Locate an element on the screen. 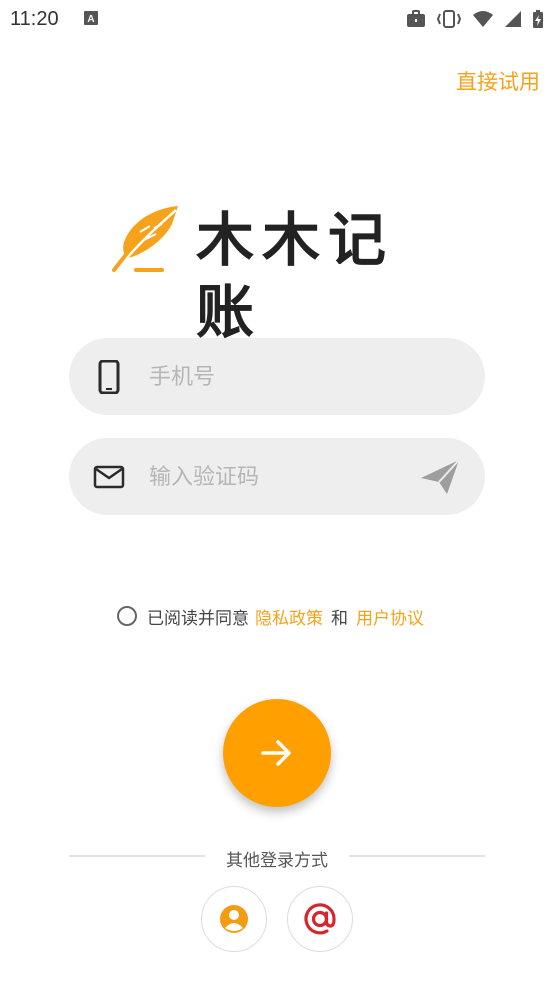 The image size is (554, 984). status-icons is located at coordinates (475, 19).